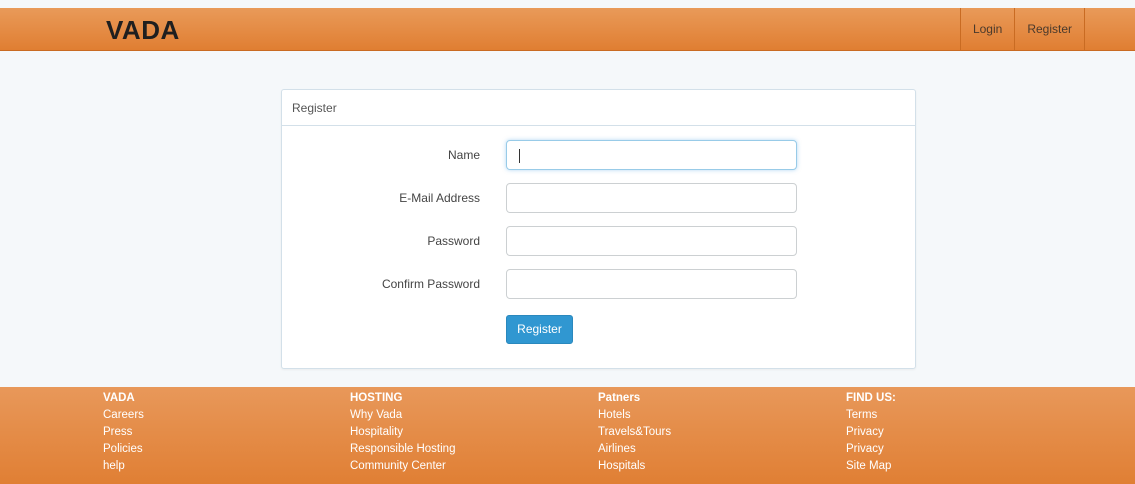  I want to click on nav-links: Login Register, so click(1022, 29).